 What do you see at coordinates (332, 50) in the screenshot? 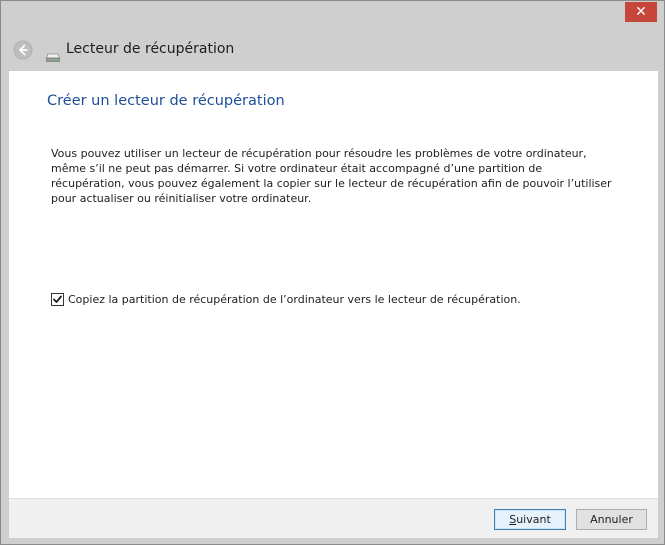
I see `navigation-bar: Lecteur de récupération` at bounding box center [332, 50].